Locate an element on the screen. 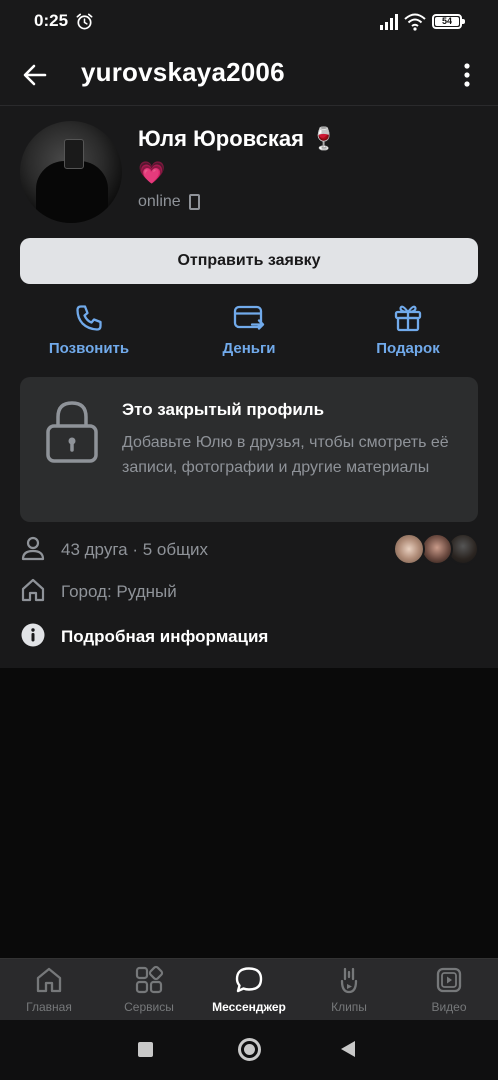 Image resolution: width=498 pixels, height=1080 pixels. gift-button: Подарок is located at coordinates (408, 333).